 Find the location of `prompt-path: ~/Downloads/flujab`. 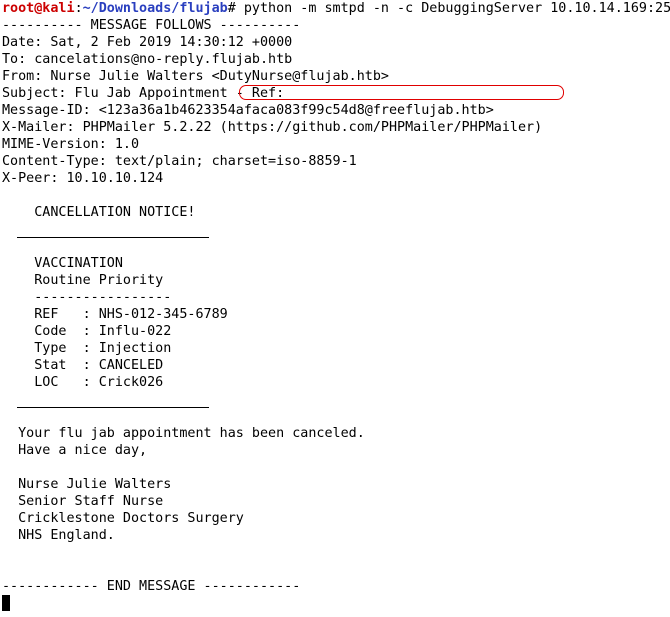

prompt-path: ~/Downloads/flujab is located at coordinates (155, 8).